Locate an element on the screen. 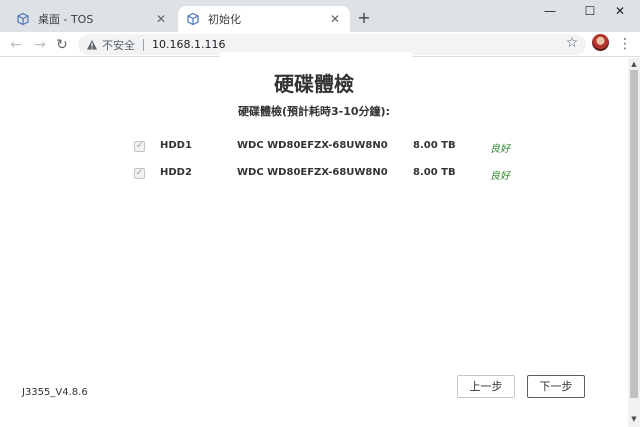 This screenshot has height=427, width=640. omnibox-divider is located at coordinates (143, 44).